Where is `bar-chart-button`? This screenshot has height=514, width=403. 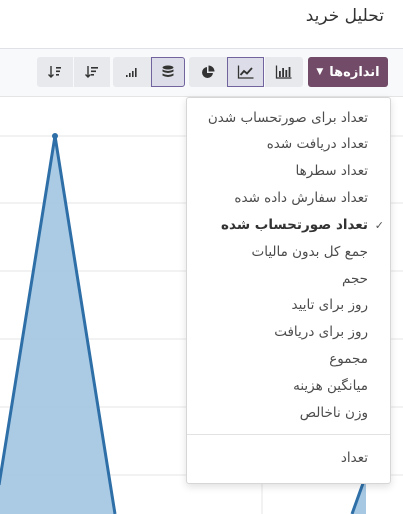
bar-chart-button is located at coordinates (284, 72).